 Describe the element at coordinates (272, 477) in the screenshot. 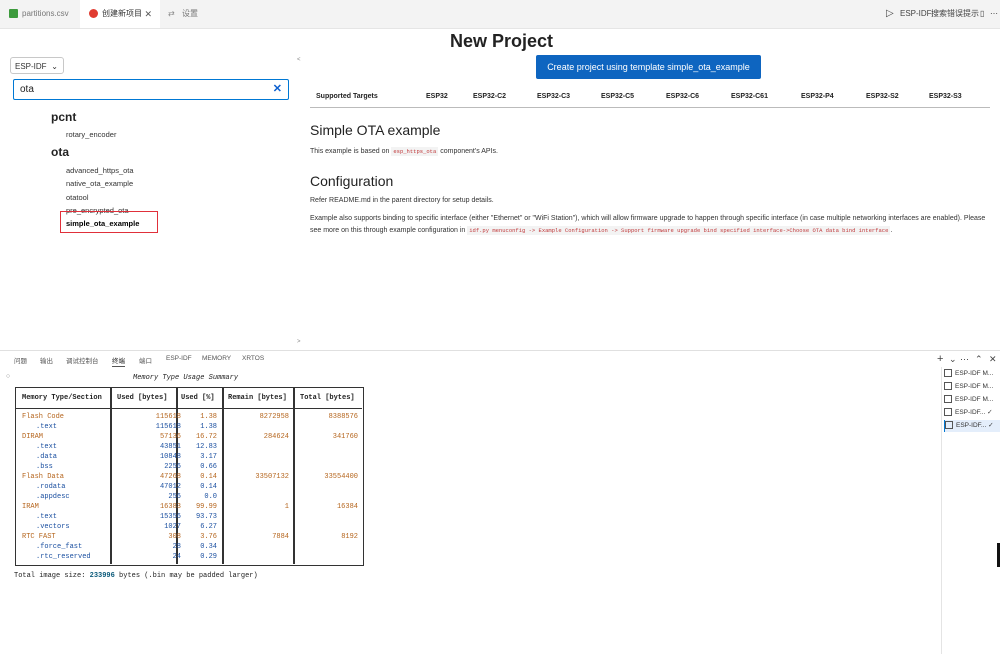

I see `remain-bytes: 33507132` at that location.